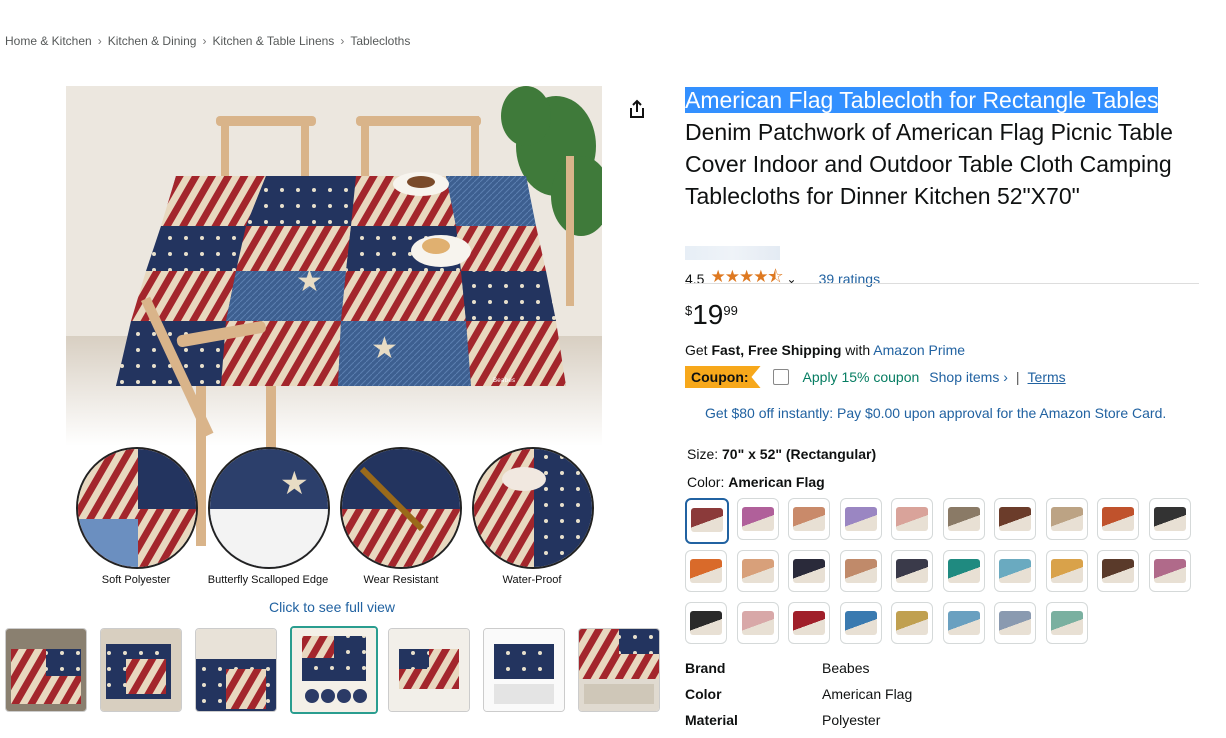 This screenshot has width=1226, height=738. I want to click on coupon-checkbox, so click(780, 377).